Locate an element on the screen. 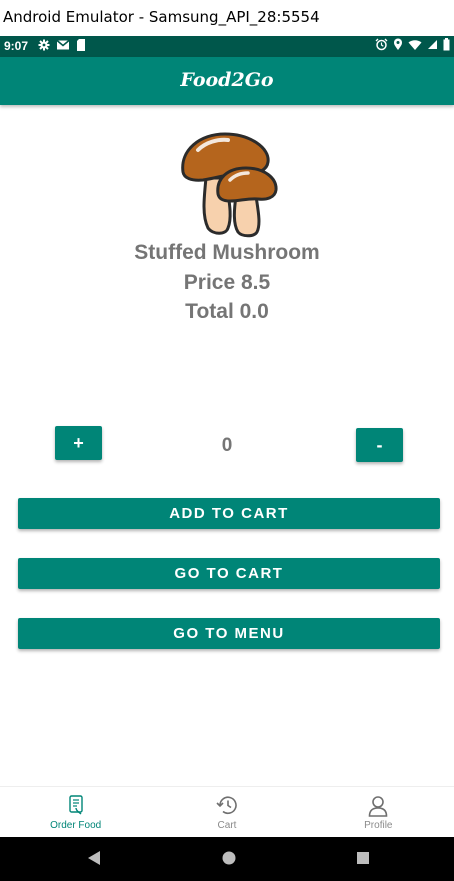  food-name: Stuffed Mushroom is located at coordinates (227, 252).